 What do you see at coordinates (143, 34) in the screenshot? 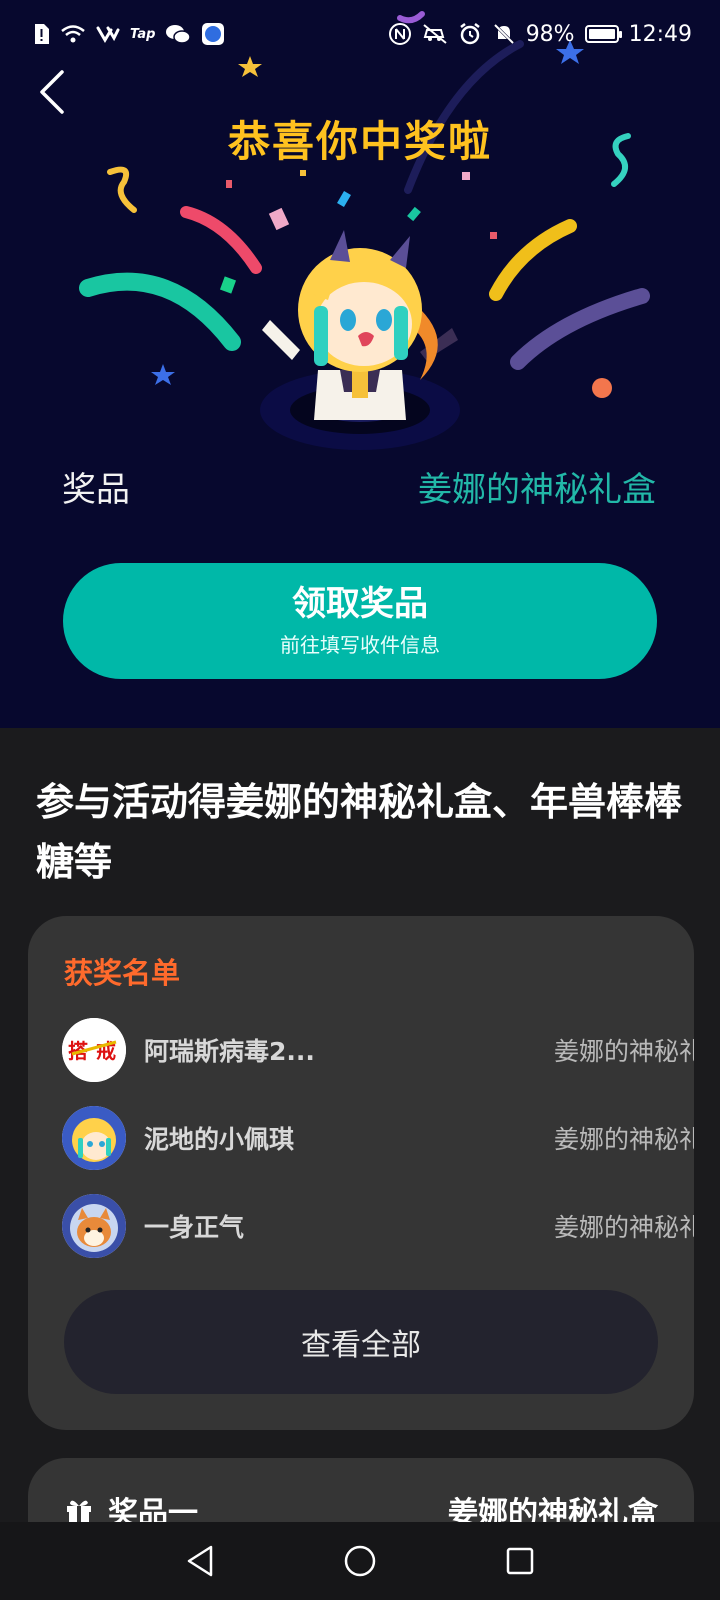
I see `tap-icon: Tap` at bounding box center [143, 34].